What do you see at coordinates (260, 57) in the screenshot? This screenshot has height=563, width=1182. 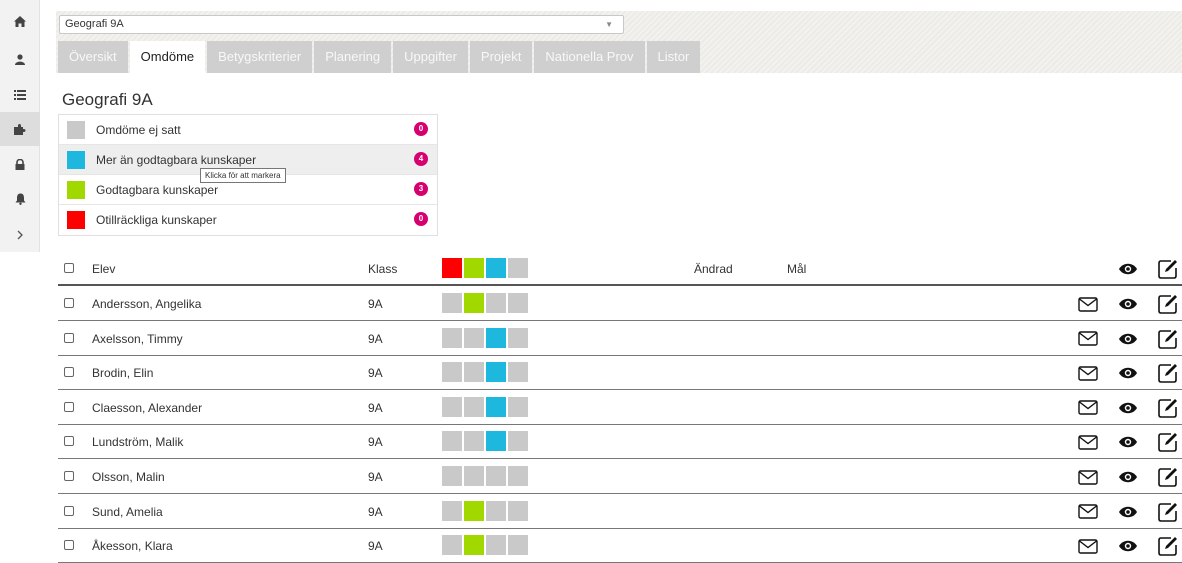 I see `tab-betygskriterier: Betygskriterier` at bounding box center [260, 57].